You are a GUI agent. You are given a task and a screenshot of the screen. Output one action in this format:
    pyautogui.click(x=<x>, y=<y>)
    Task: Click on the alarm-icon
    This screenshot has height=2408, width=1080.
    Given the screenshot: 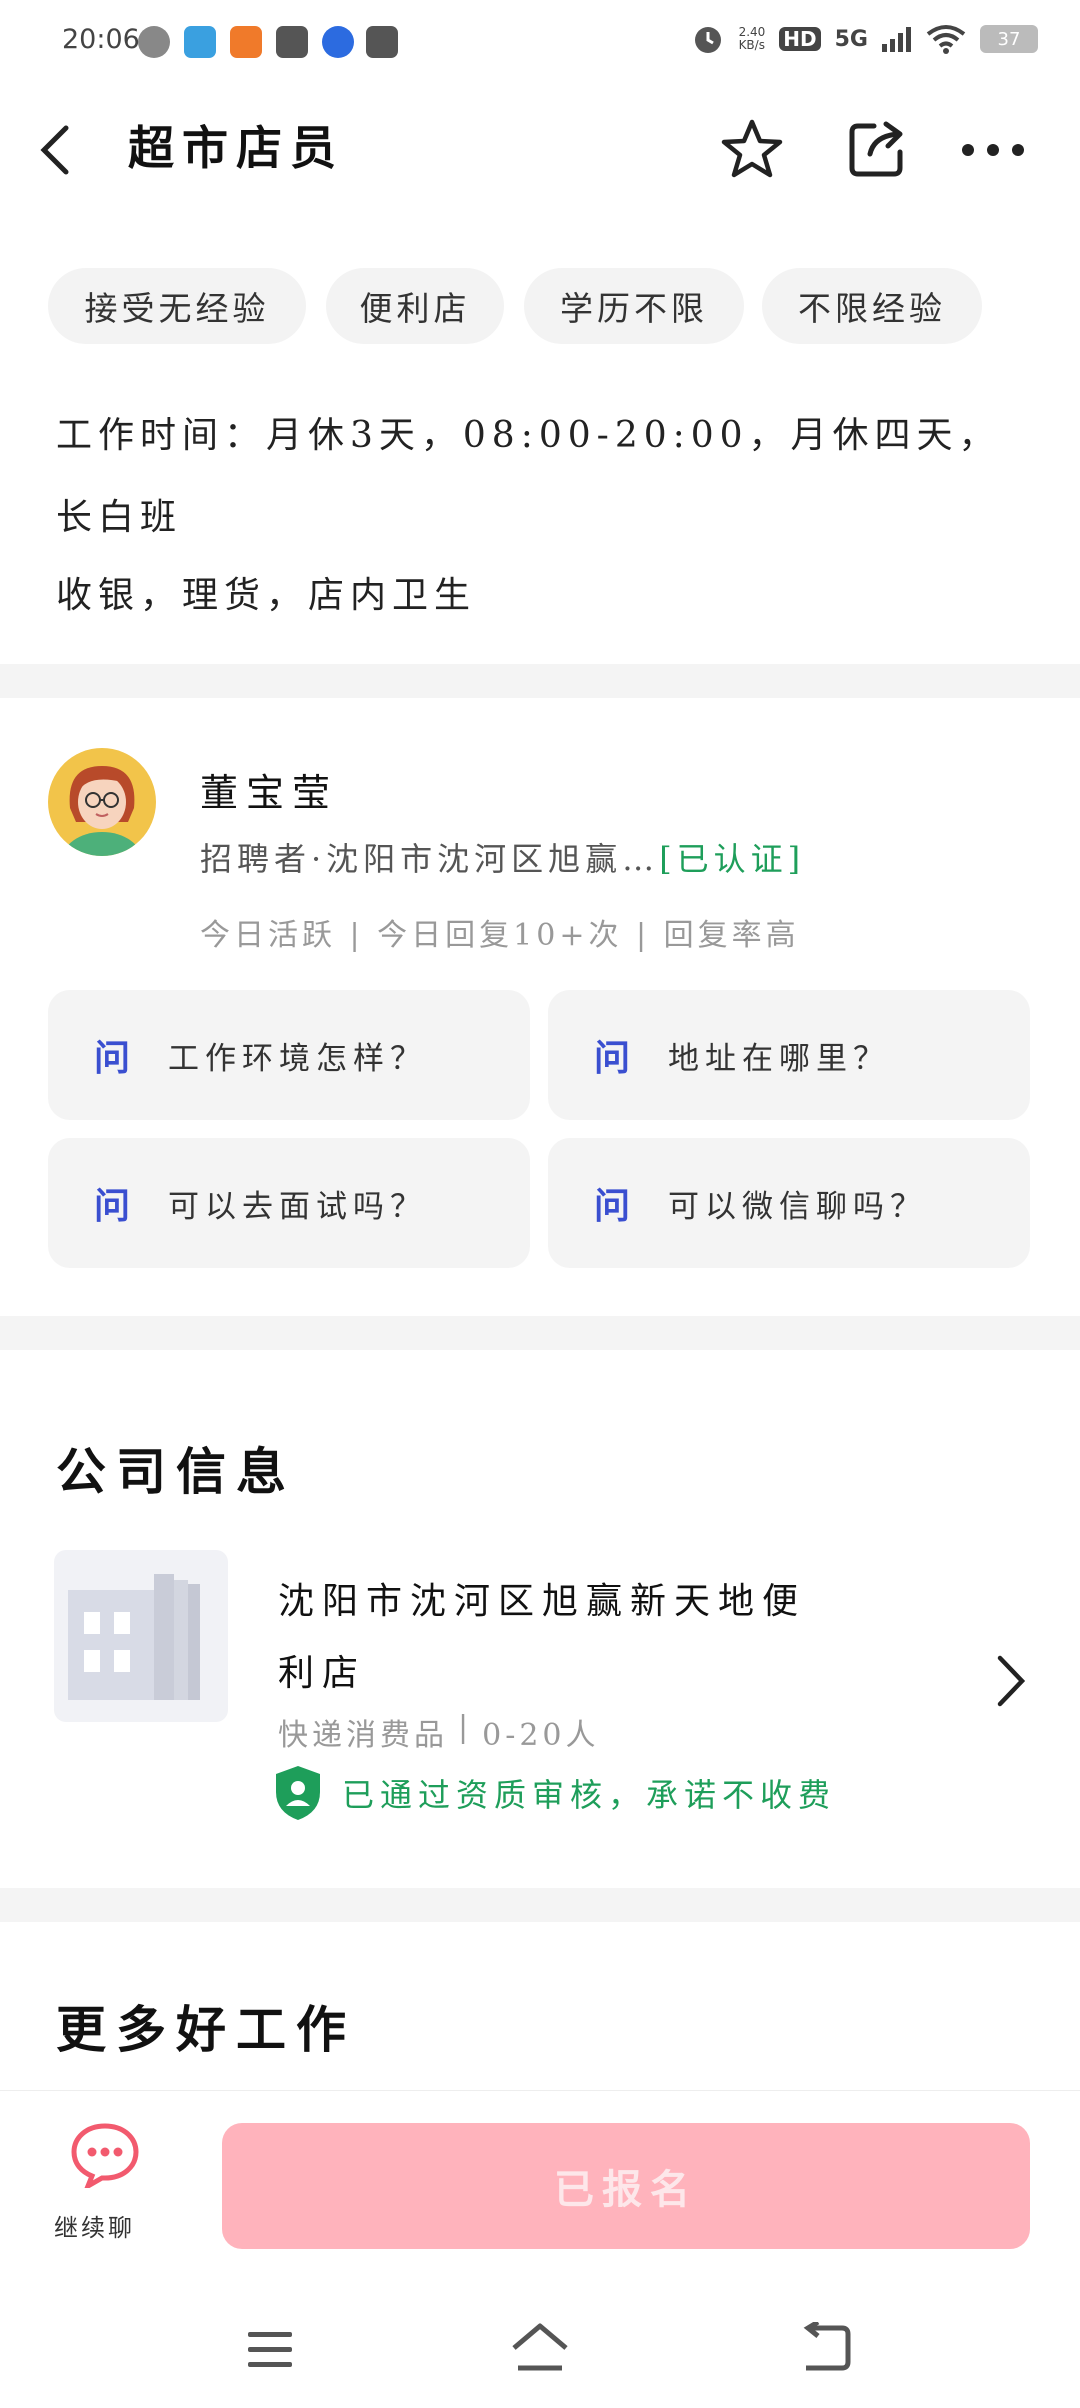 What is the action you would take?
    pyautogui.click(x=707, y=40)
    